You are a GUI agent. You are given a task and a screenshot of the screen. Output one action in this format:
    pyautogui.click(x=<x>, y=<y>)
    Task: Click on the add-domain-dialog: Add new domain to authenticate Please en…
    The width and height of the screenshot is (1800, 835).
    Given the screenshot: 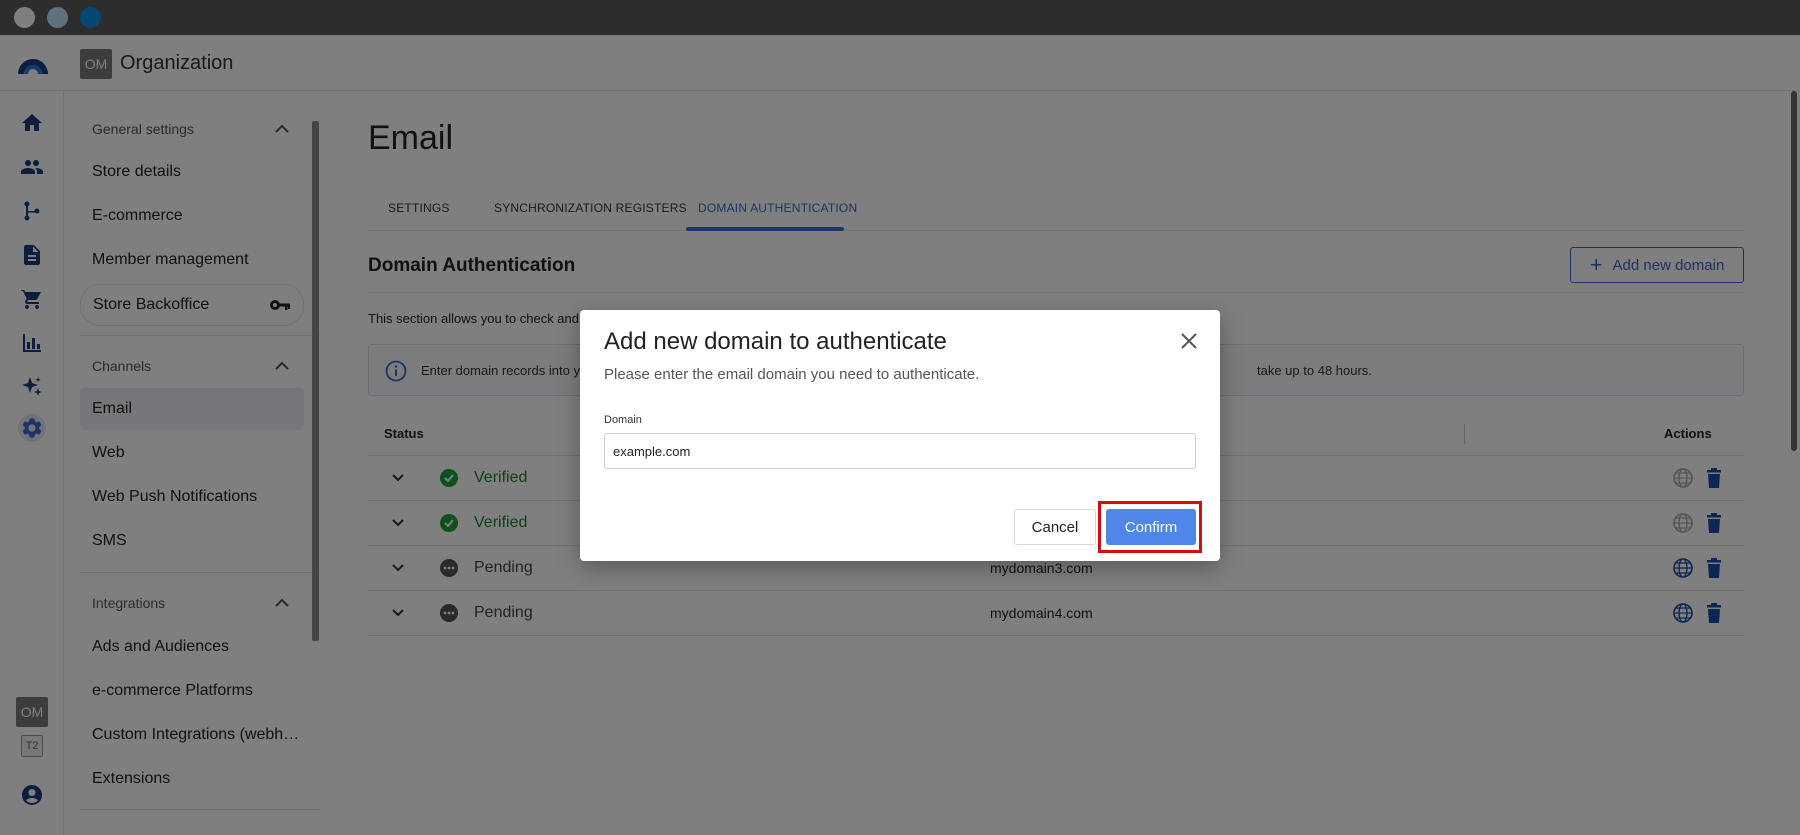 What is the action you would take?
    pyautogui.click(x=900, y=435)
    